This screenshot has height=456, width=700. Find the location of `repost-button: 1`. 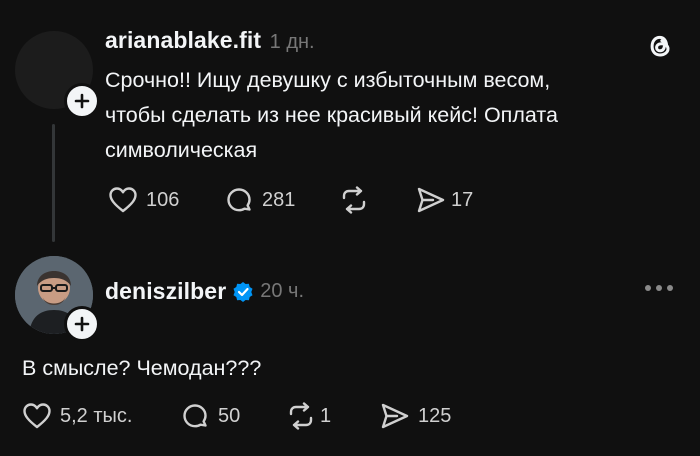

repost-button: 1 is located at coordinates (308, 416).